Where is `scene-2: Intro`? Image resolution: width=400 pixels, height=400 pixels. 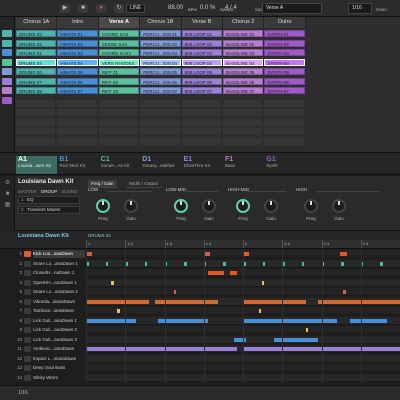 scene-2: Intro is located at coordinates (78, 22).